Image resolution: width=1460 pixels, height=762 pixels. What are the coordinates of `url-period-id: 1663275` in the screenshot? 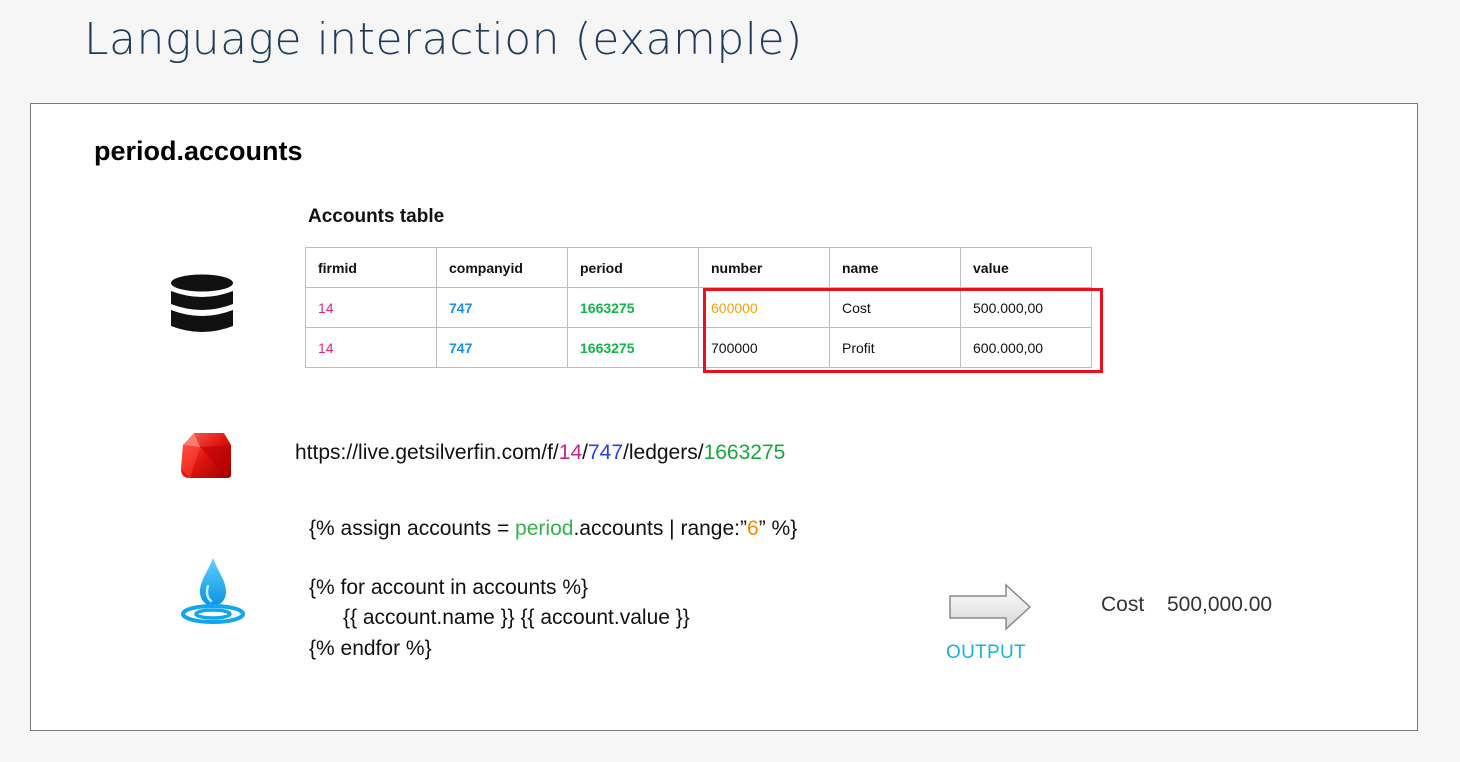 It's located at (744, 452).